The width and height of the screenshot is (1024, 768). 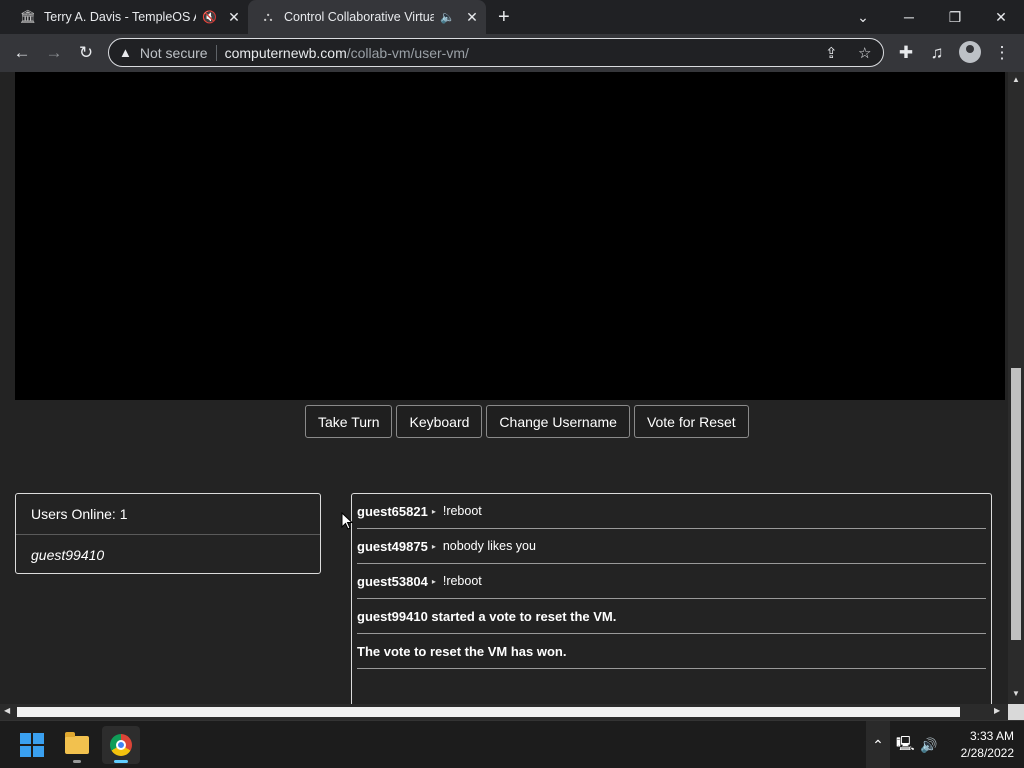 I want to click on scroll-left-icon: ◀, so click(x=7, y=710).